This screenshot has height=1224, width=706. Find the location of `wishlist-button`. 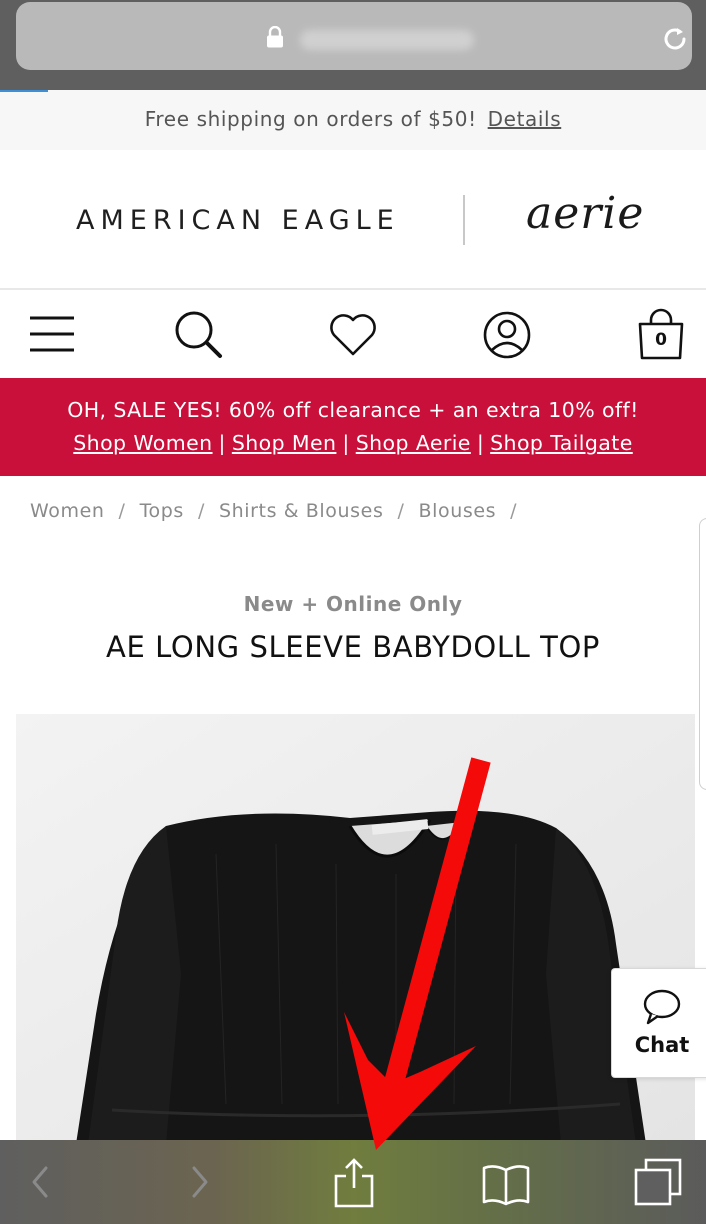

wishlist-button is located at coordinates (353, 335).